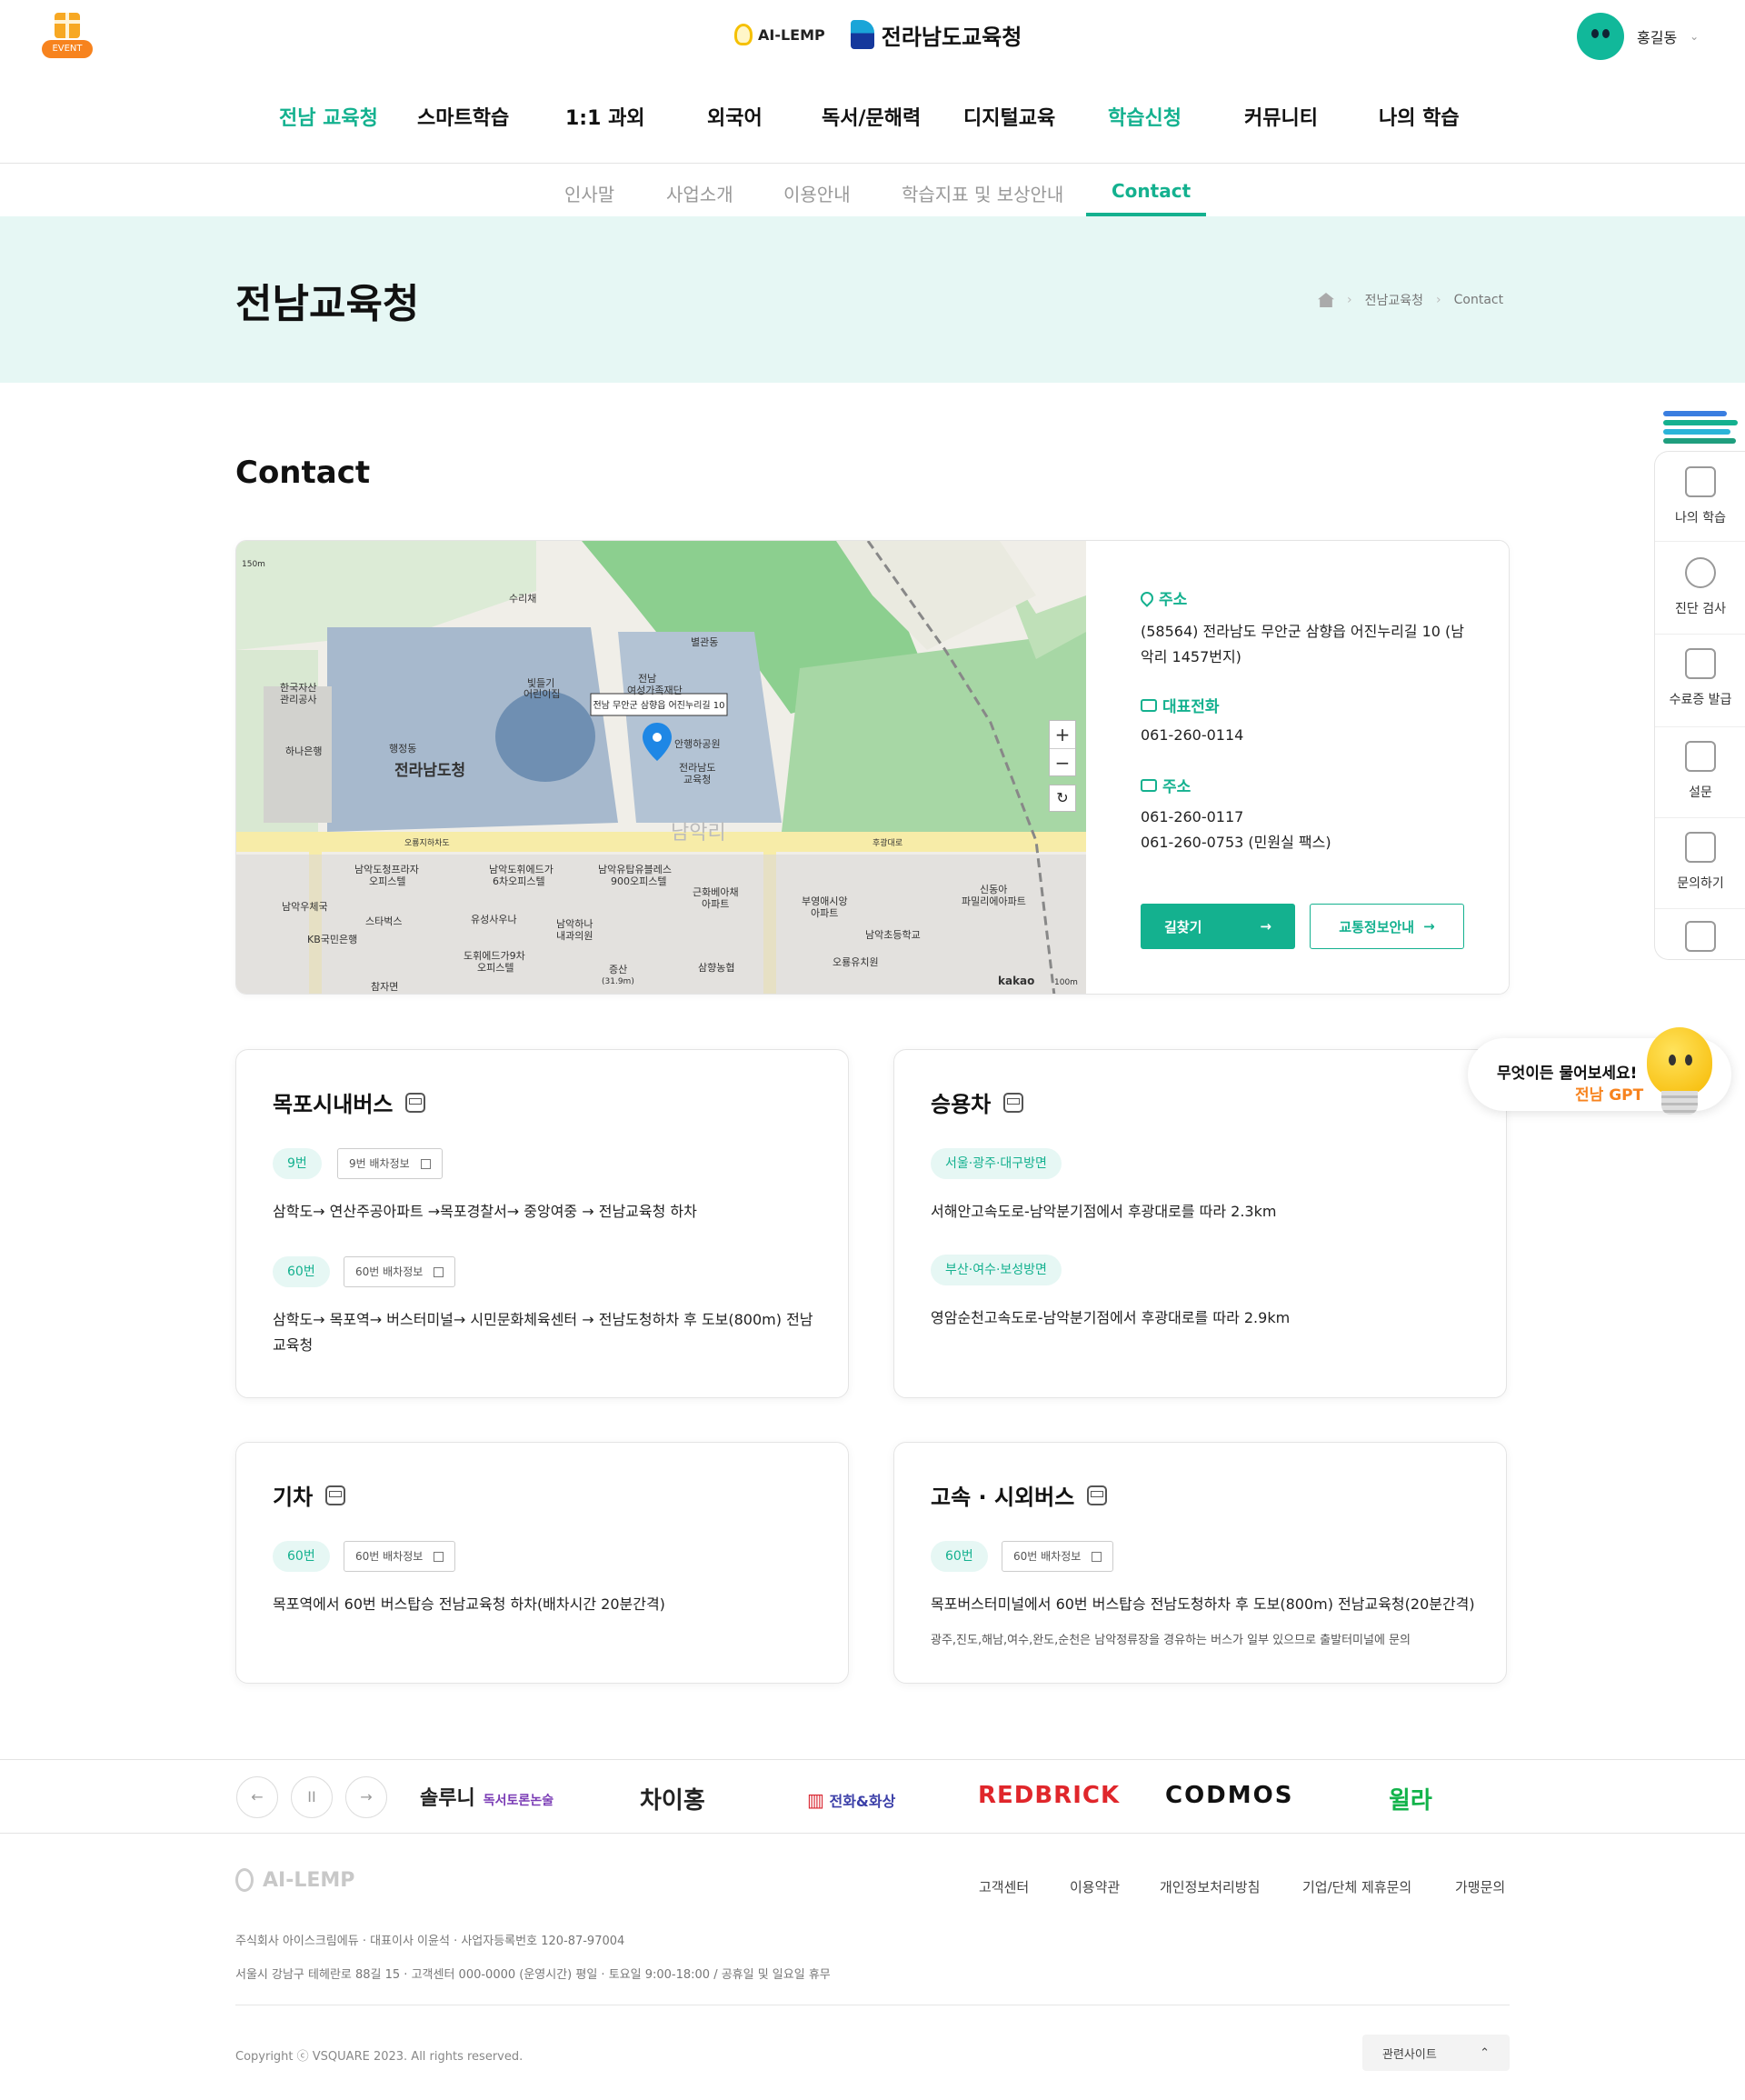 Image resolution: width=1745 pixels, height=2100 pixels. I want to click on quick-survey: 설문, so click(1700, 771).